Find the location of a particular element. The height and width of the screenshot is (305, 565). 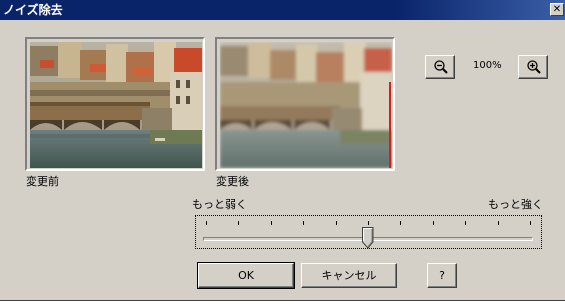

zoom-out-icon is located at coordinates (441, 67).